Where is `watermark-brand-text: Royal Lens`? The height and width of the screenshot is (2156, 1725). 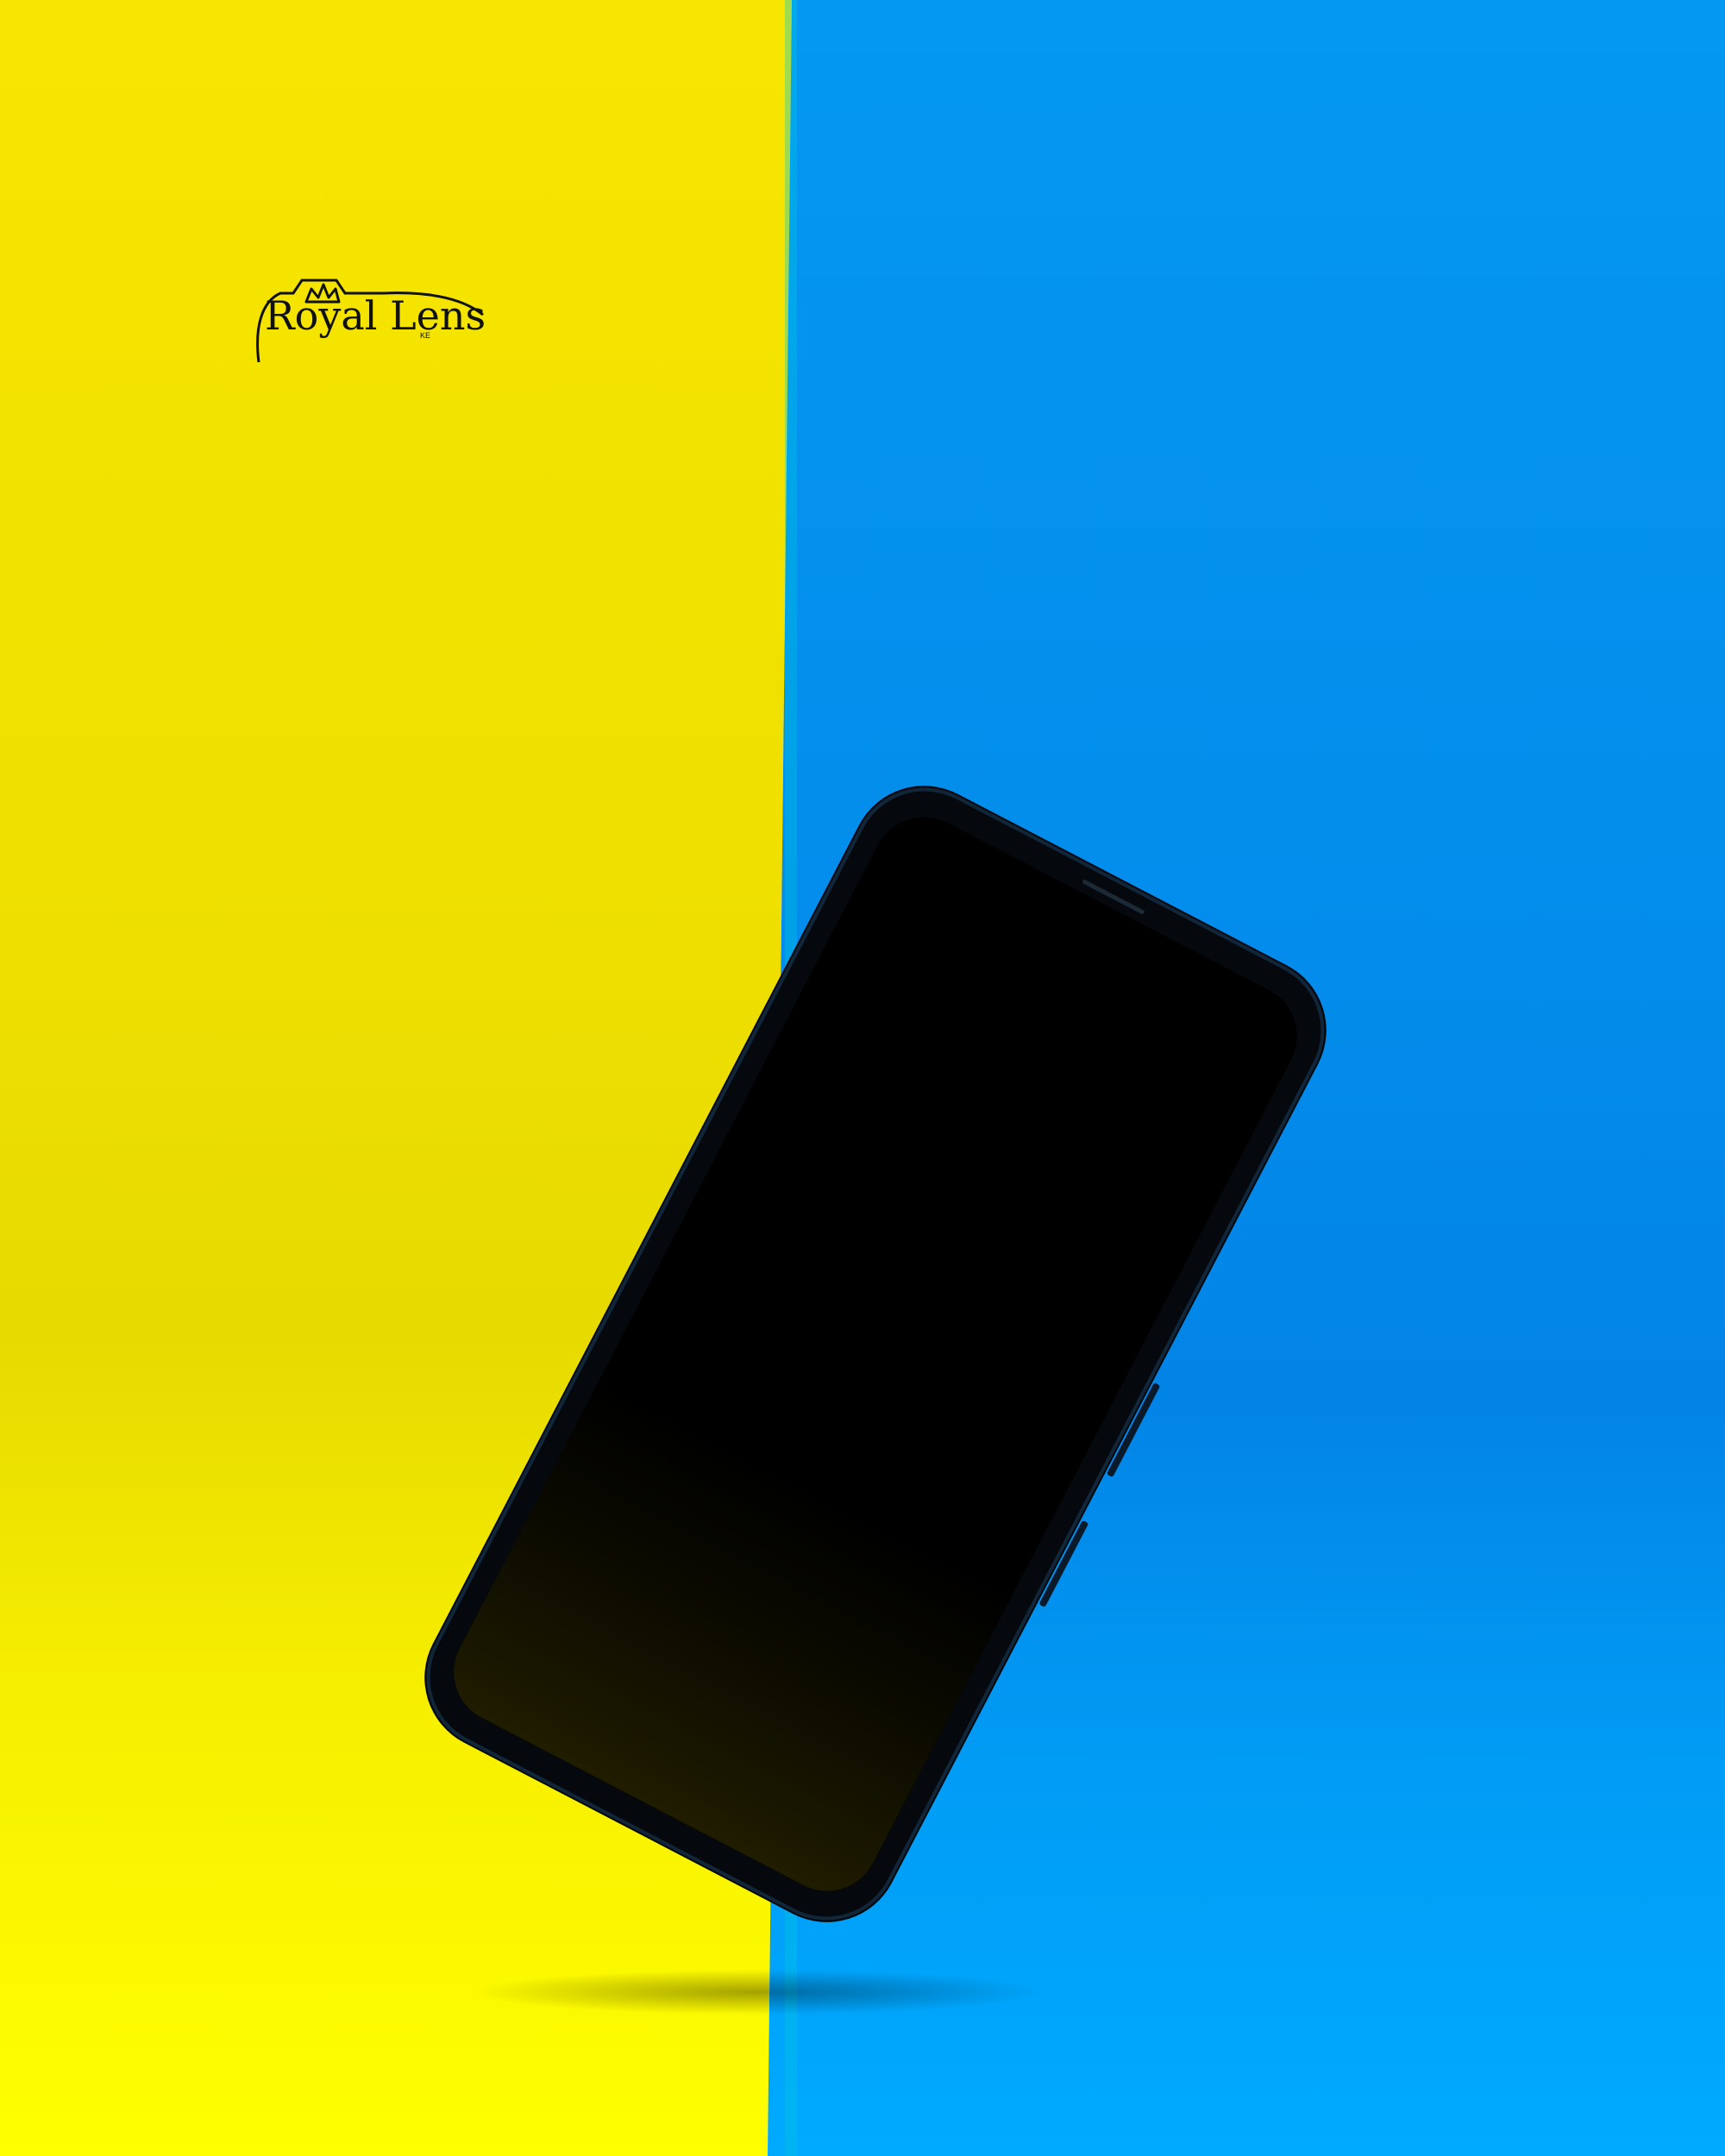
watermark-brand-text: Royal Lens is located at coordinates (376, 315).